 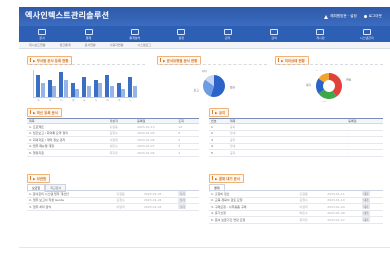 What do you see at coordinates (144, 45) in the screenshot?
I see `subnav-item: 시스템로그` at bounding box center [144, 45].